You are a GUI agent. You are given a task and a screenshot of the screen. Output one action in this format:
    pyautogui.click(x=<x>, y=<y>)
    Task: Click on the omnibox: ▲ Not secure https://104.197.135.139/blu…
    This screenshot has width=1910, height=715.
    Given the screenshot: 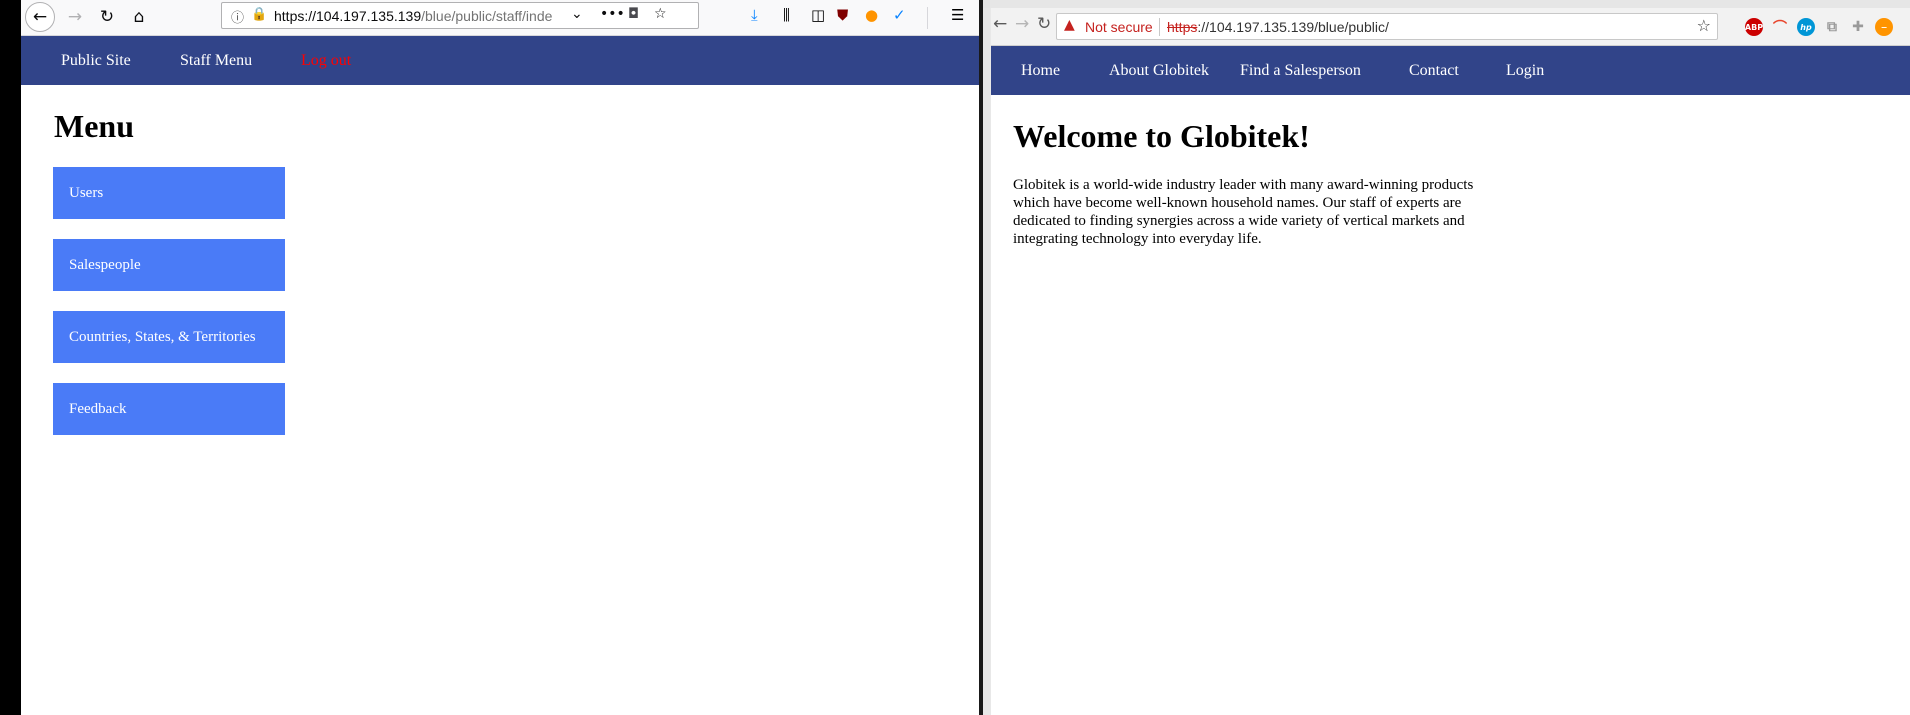 What is the action you would take?
    pyautogui.click(x=1387, y=26)
    